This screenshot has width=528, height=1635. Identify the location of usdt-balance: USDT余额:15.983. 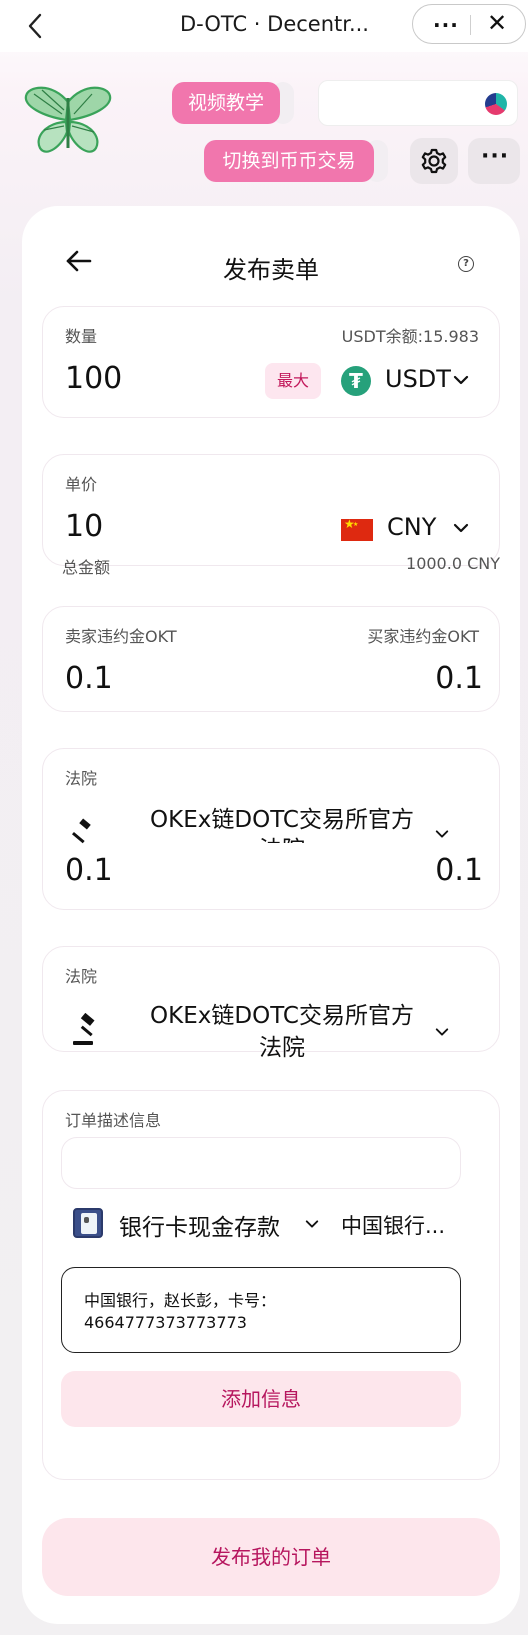
(410, 336).